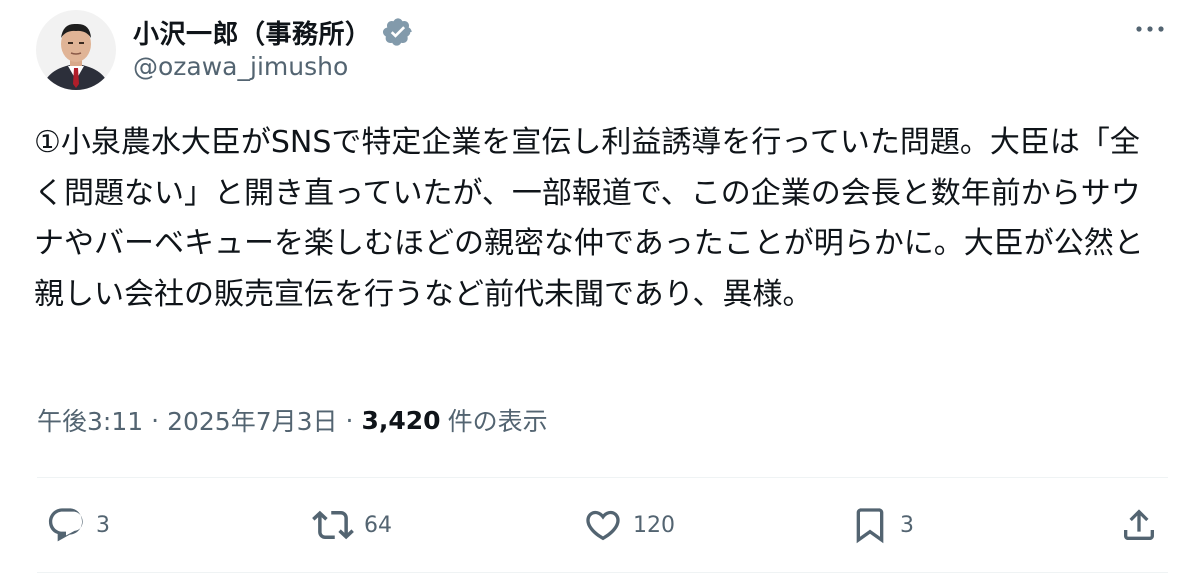  I want to click on share-icon, so click(1139, 524).